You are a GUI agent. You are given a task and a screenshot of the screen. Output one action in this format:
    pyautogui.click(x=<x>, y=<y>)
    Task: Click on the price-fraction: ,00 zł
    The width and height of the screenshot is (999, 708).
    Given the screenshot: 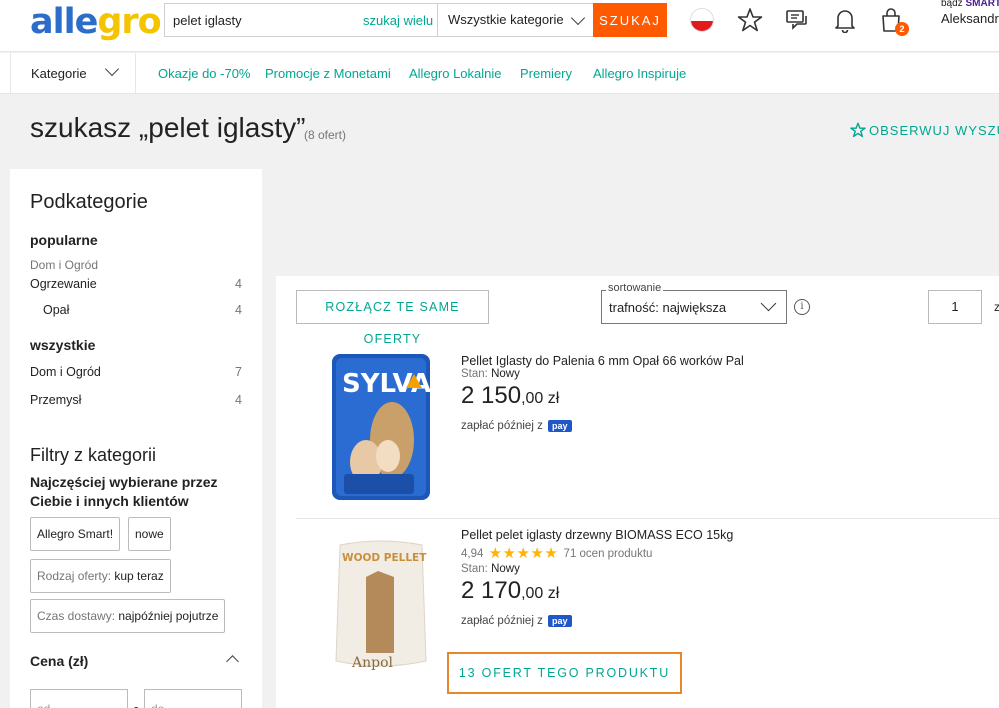 What is the action you would take?
    pyautogui.click(x=540, y=593)
    